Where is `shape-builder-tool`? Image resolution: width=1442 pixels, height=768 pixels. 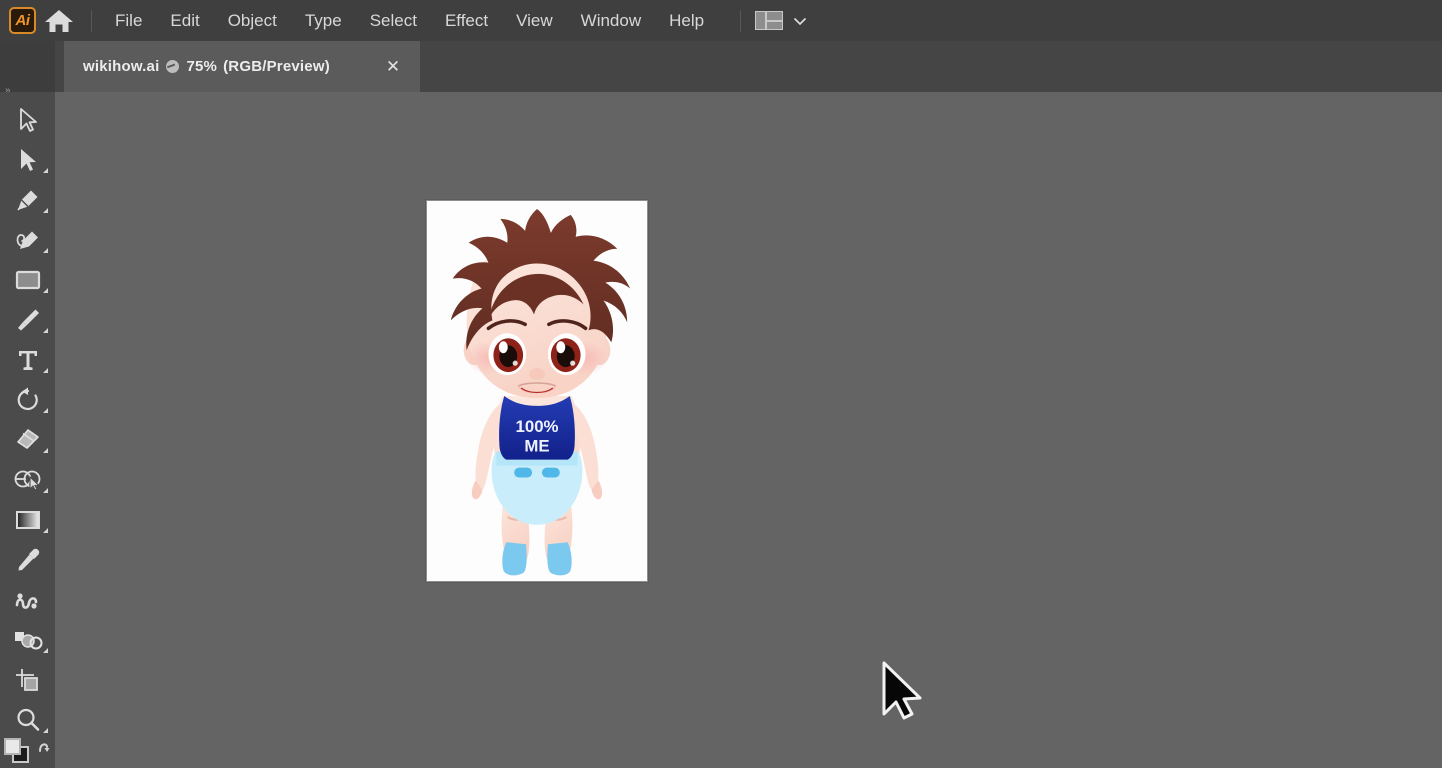 shape-builder-tool is located at coordinates (27, 480).